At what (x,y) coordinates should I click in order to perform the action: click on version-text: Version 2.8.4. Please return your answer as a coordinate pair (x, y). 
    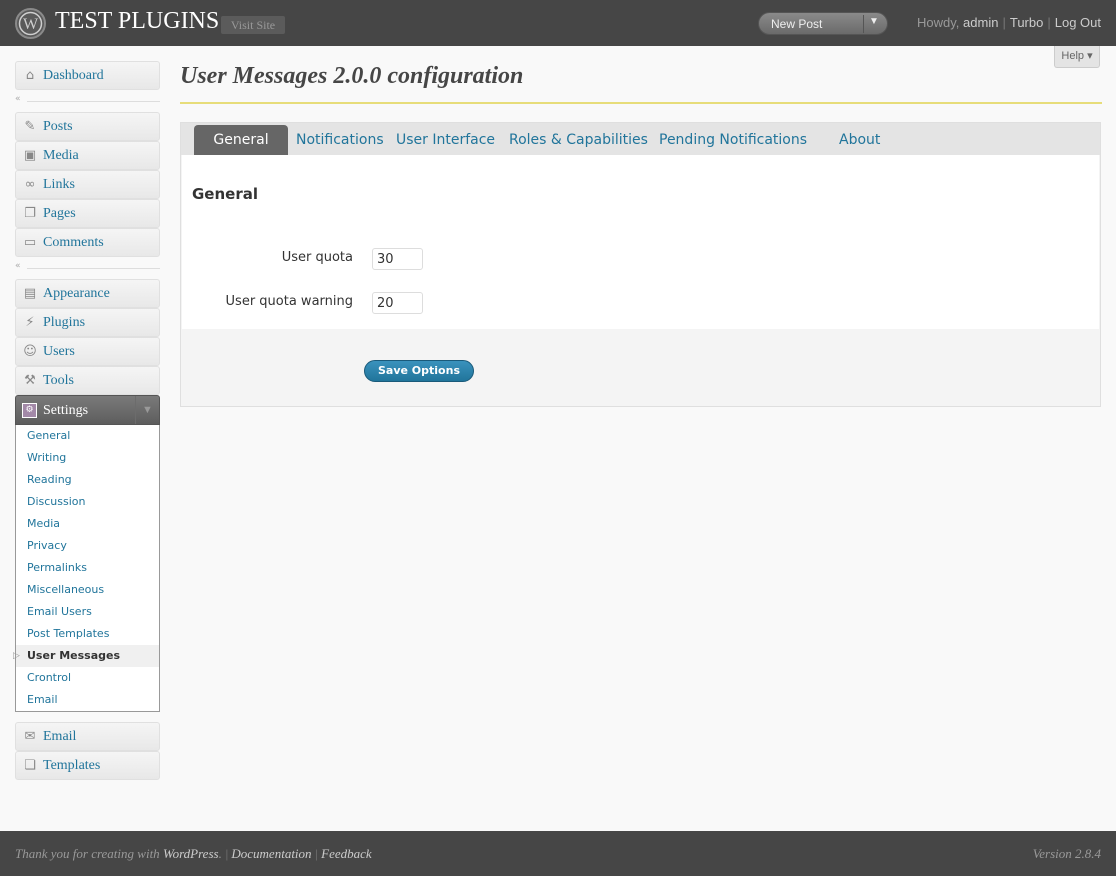
    Looking at the image, I should click on (1066, 853).